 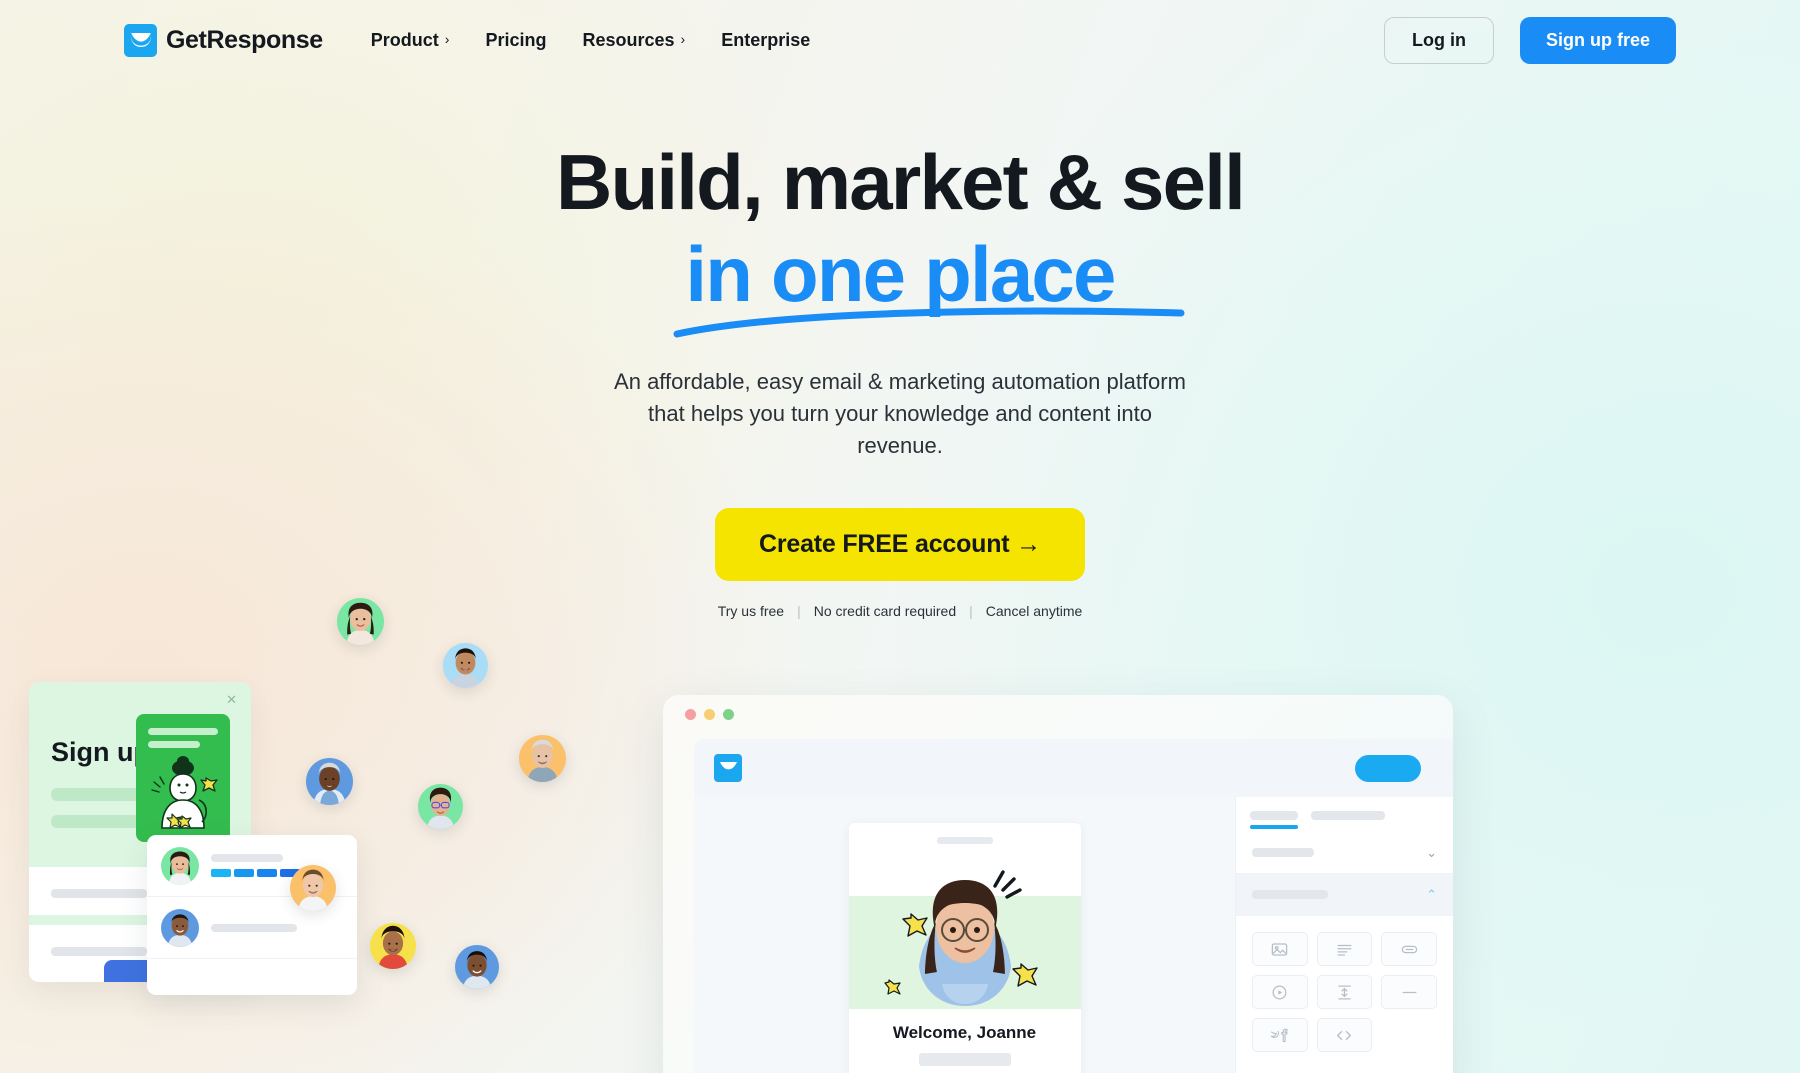 I want to click on window-close-dot, so click(x=690, y=714).